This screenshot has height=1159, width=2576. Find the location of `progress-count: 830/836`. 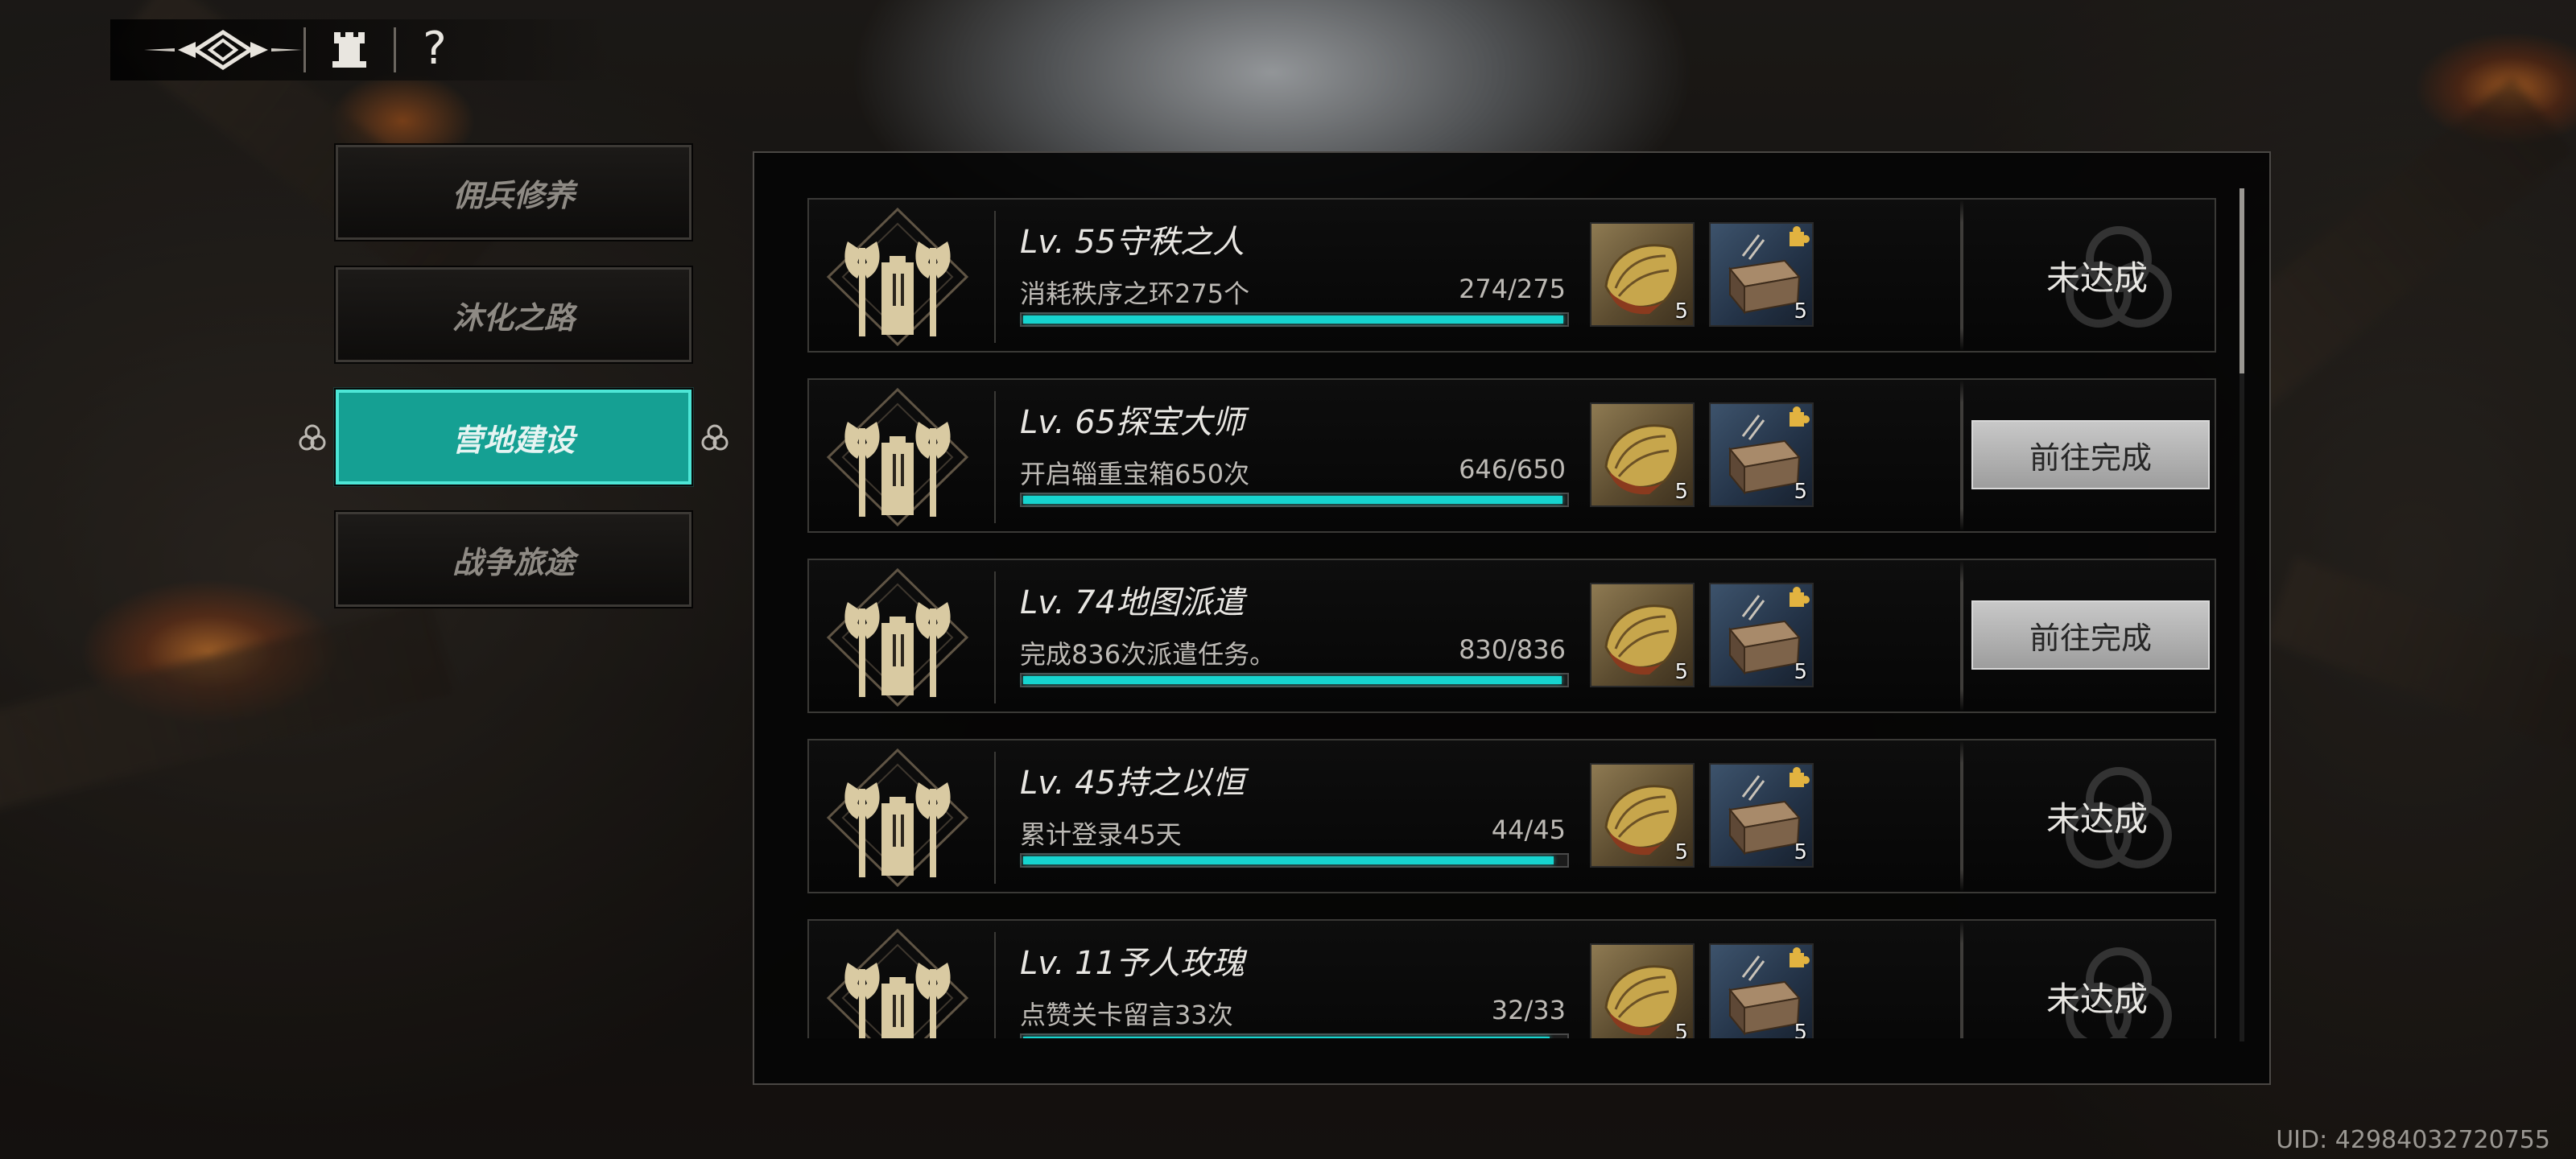

progress-count: 830/836 is located at coordinates (1512, 649).